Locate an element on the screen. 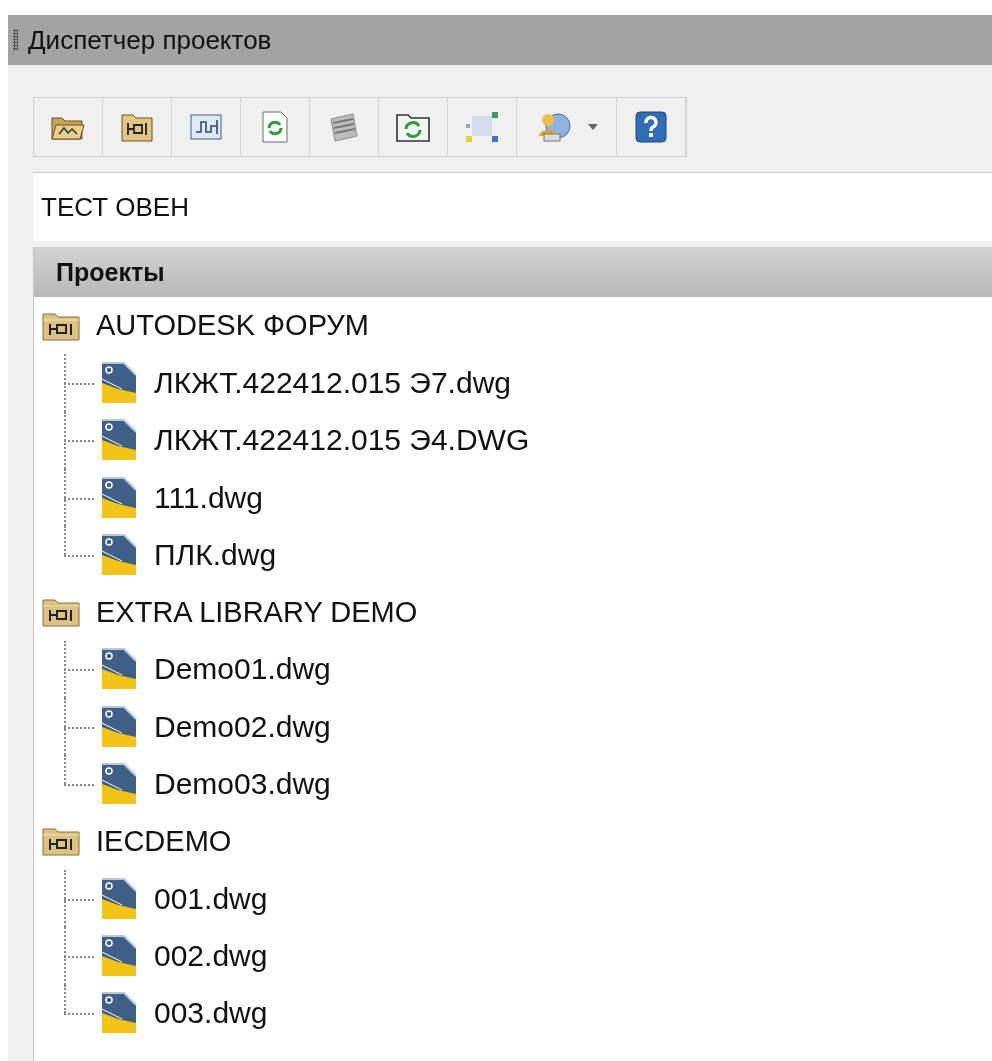  drawing-item: Demo02.dwg is located at coordinates (213, 726).